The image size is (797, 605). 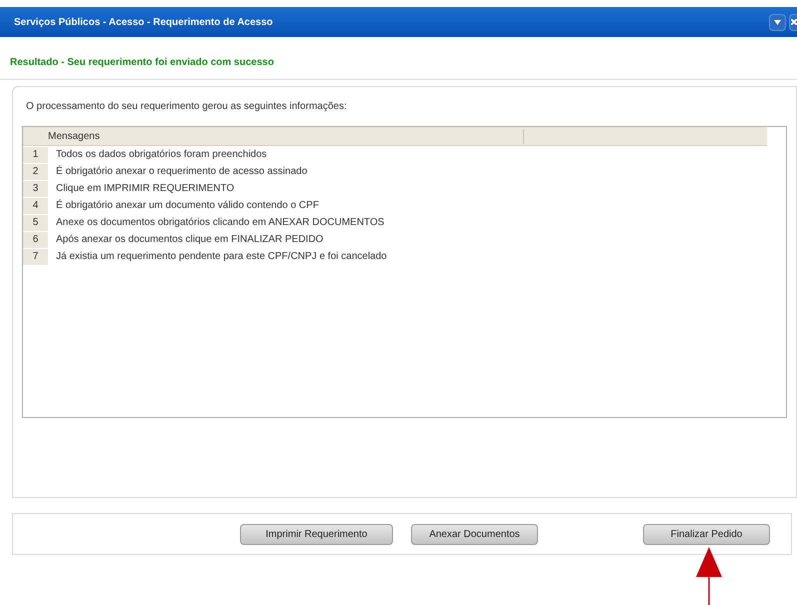 What do you see at coordinates (187, 205) in the screenshot?
I see `message-cell: É obrigatório anexar um documento válido contendo o CPF` at bounding box center [187, 205].